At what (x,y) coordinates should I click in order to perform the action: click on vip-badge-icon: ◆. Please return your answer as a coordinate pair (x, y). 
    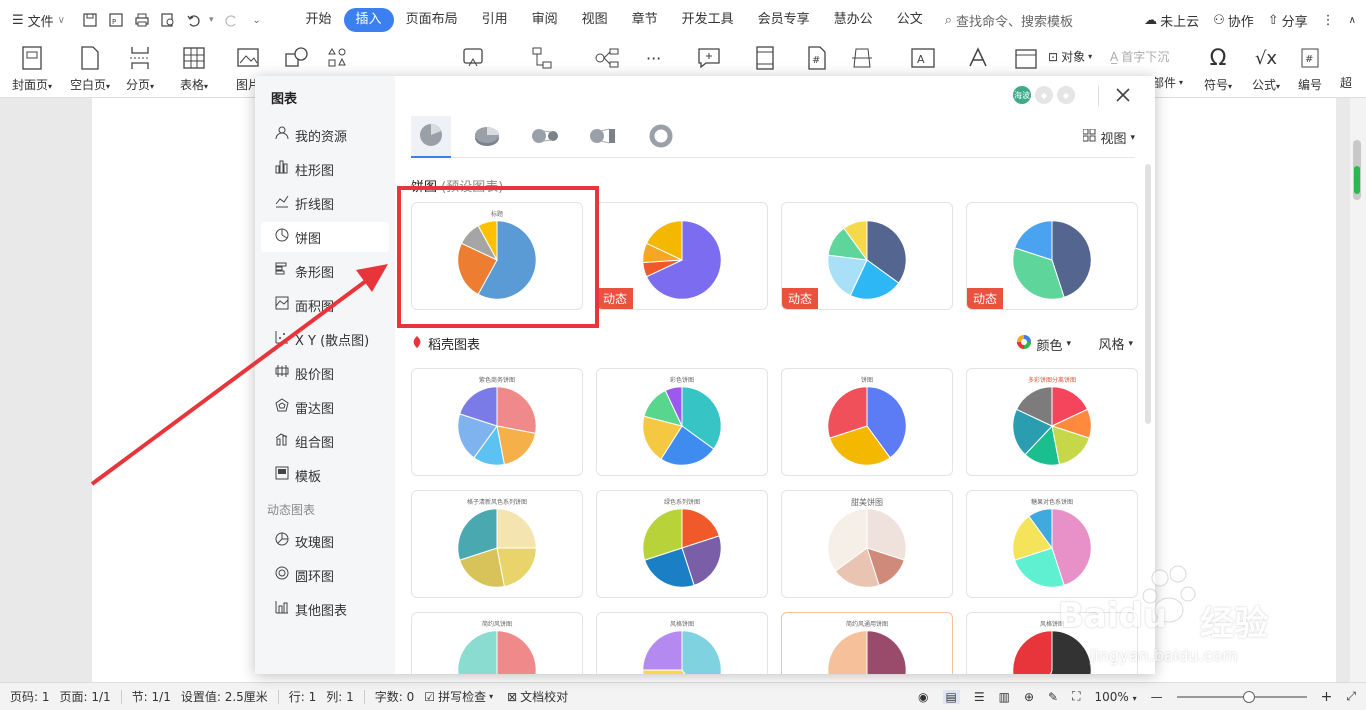
    Looking at the image, I should click on (1044, 95).